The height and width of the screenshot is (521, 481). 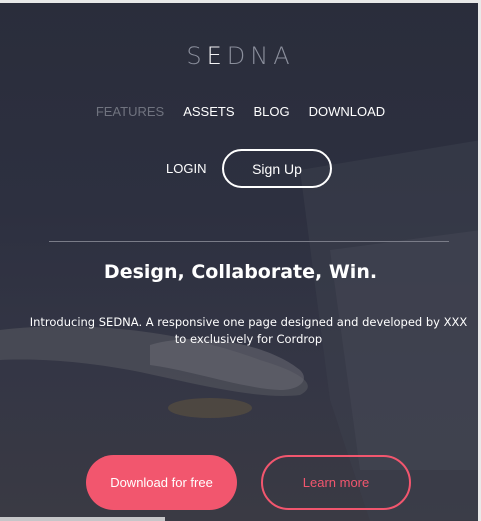 I want to click on main-nav: FEATURES ASSETS BLOG DOWNLOAD, so click(x=240, y=111).